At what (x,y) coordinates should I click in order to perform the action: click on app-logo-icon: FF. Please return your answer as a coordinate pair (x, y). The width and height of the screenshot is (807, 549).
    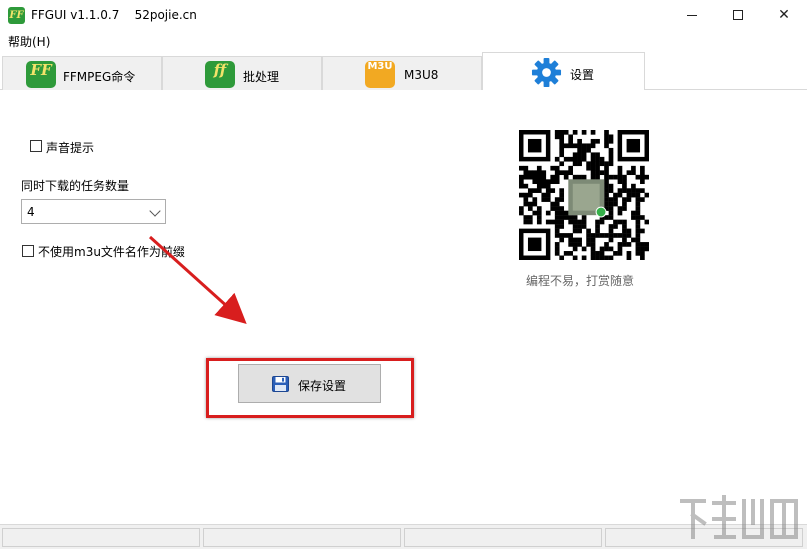
    Looking at the image, I should click on (16, 15).